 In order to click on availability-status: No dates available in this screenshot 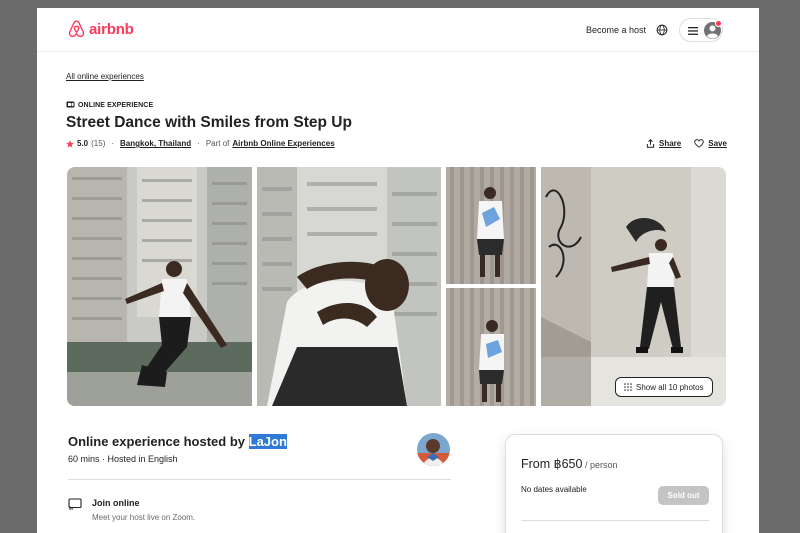, I will do `click(554, 489)`.